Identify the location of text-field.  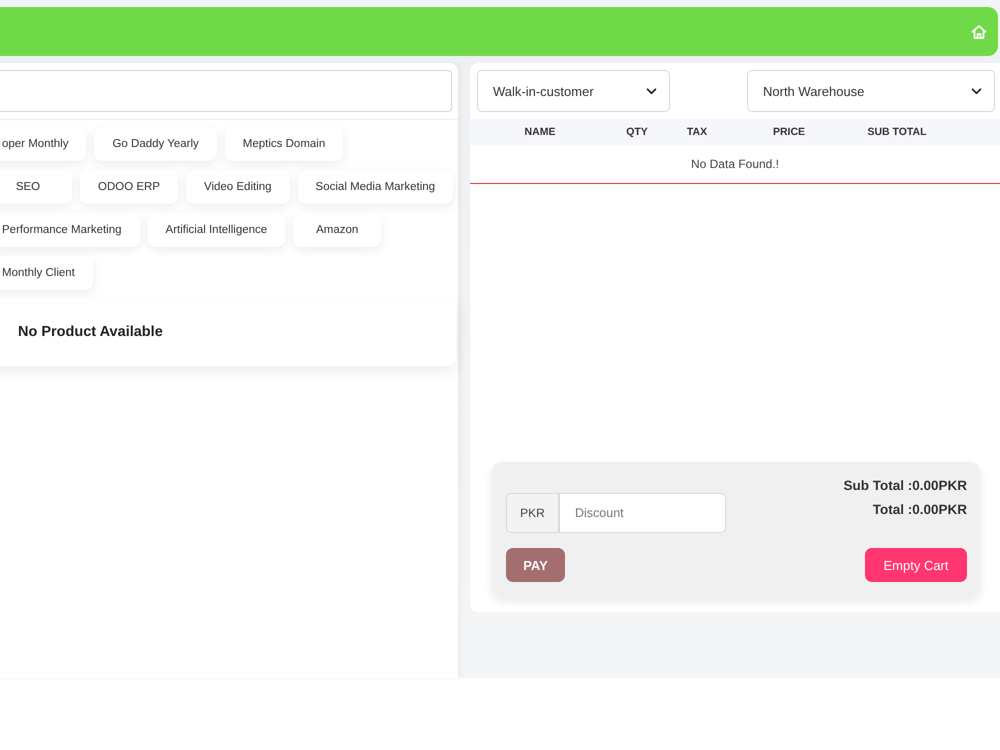
(226, 91).